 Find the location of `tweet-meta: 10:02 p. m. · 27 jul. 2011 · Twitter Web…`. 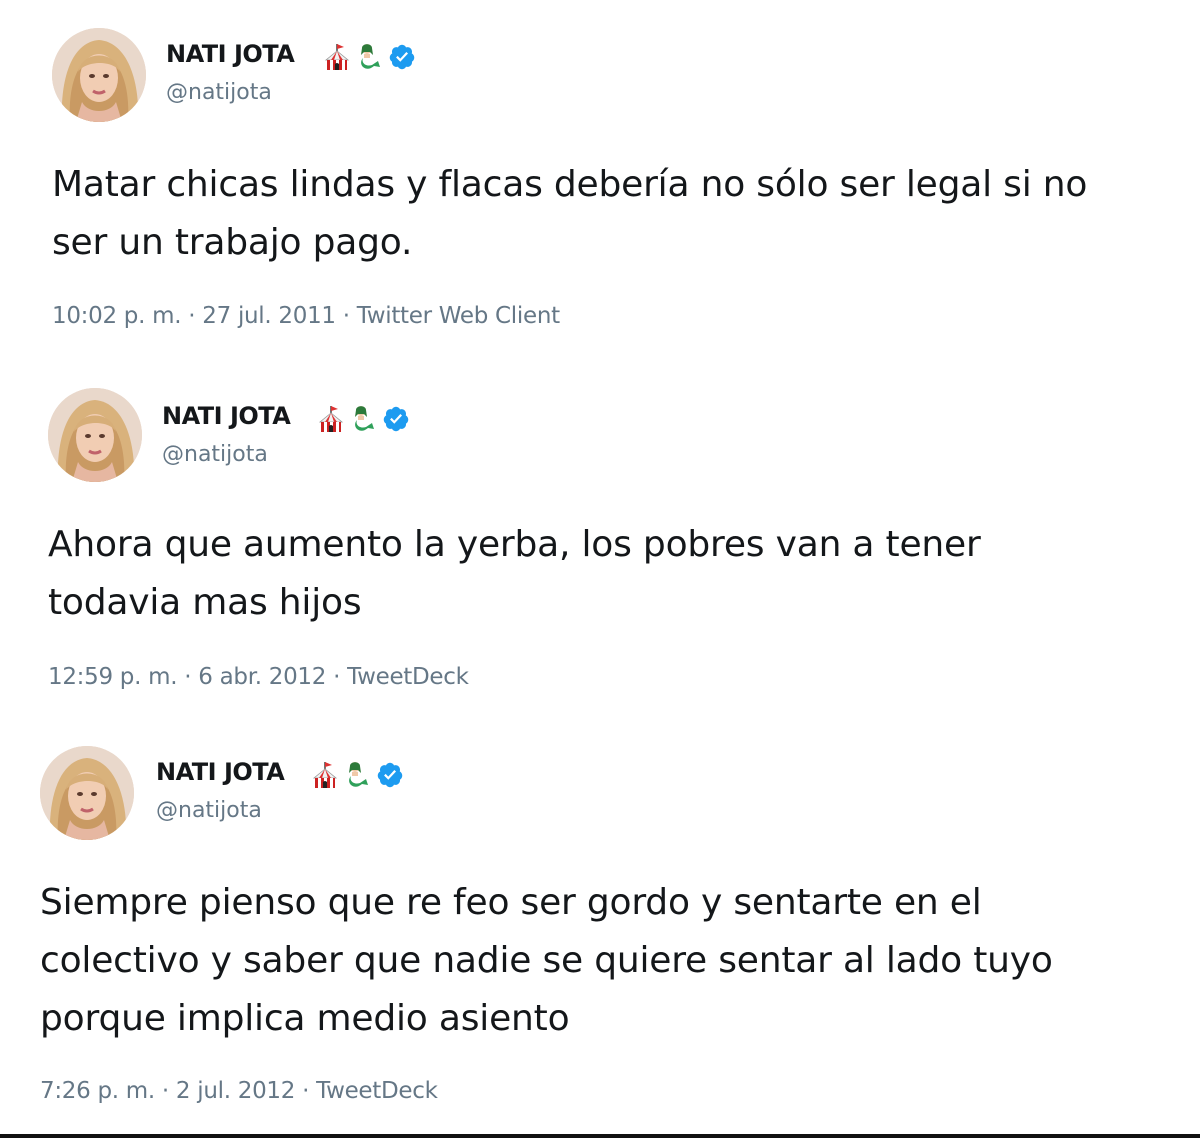

tweet-meta: 10:02 p. m. · 27 jul. 2011 · Twitter Web… is located at coordinates (306, 316).